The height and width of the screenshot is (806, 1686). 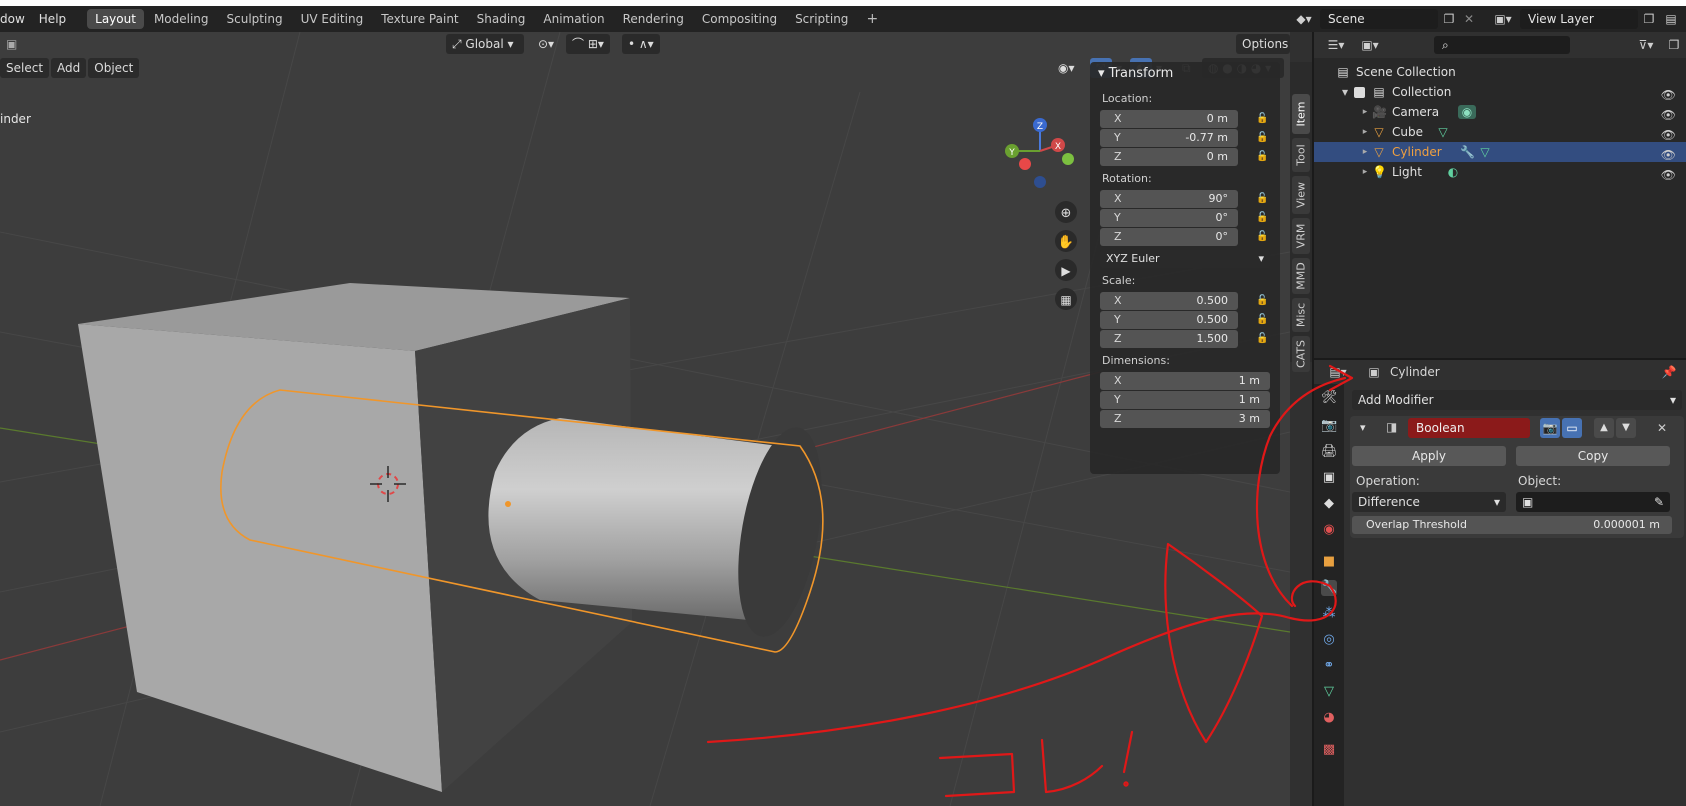 I want to click on checkbox-icon, so click(x=1359, y=92).